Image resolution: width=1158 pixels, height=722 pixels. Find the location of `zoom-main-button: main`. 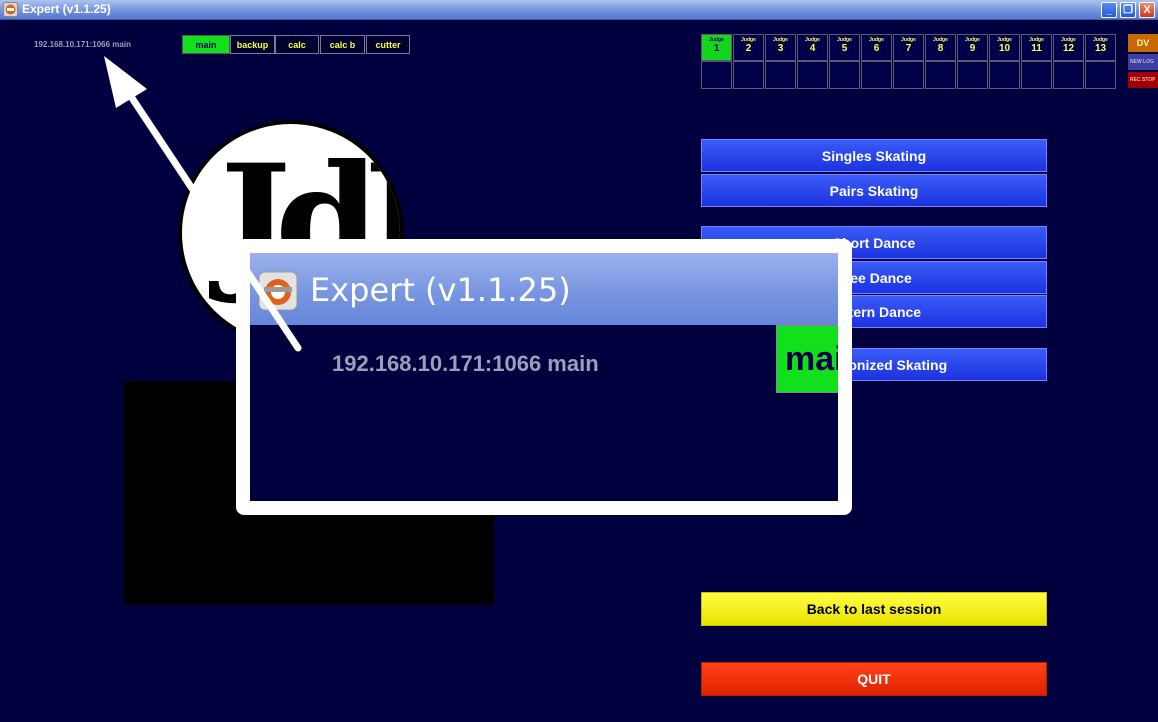

zoom-main-button: main is located at coordinates (807, 359).